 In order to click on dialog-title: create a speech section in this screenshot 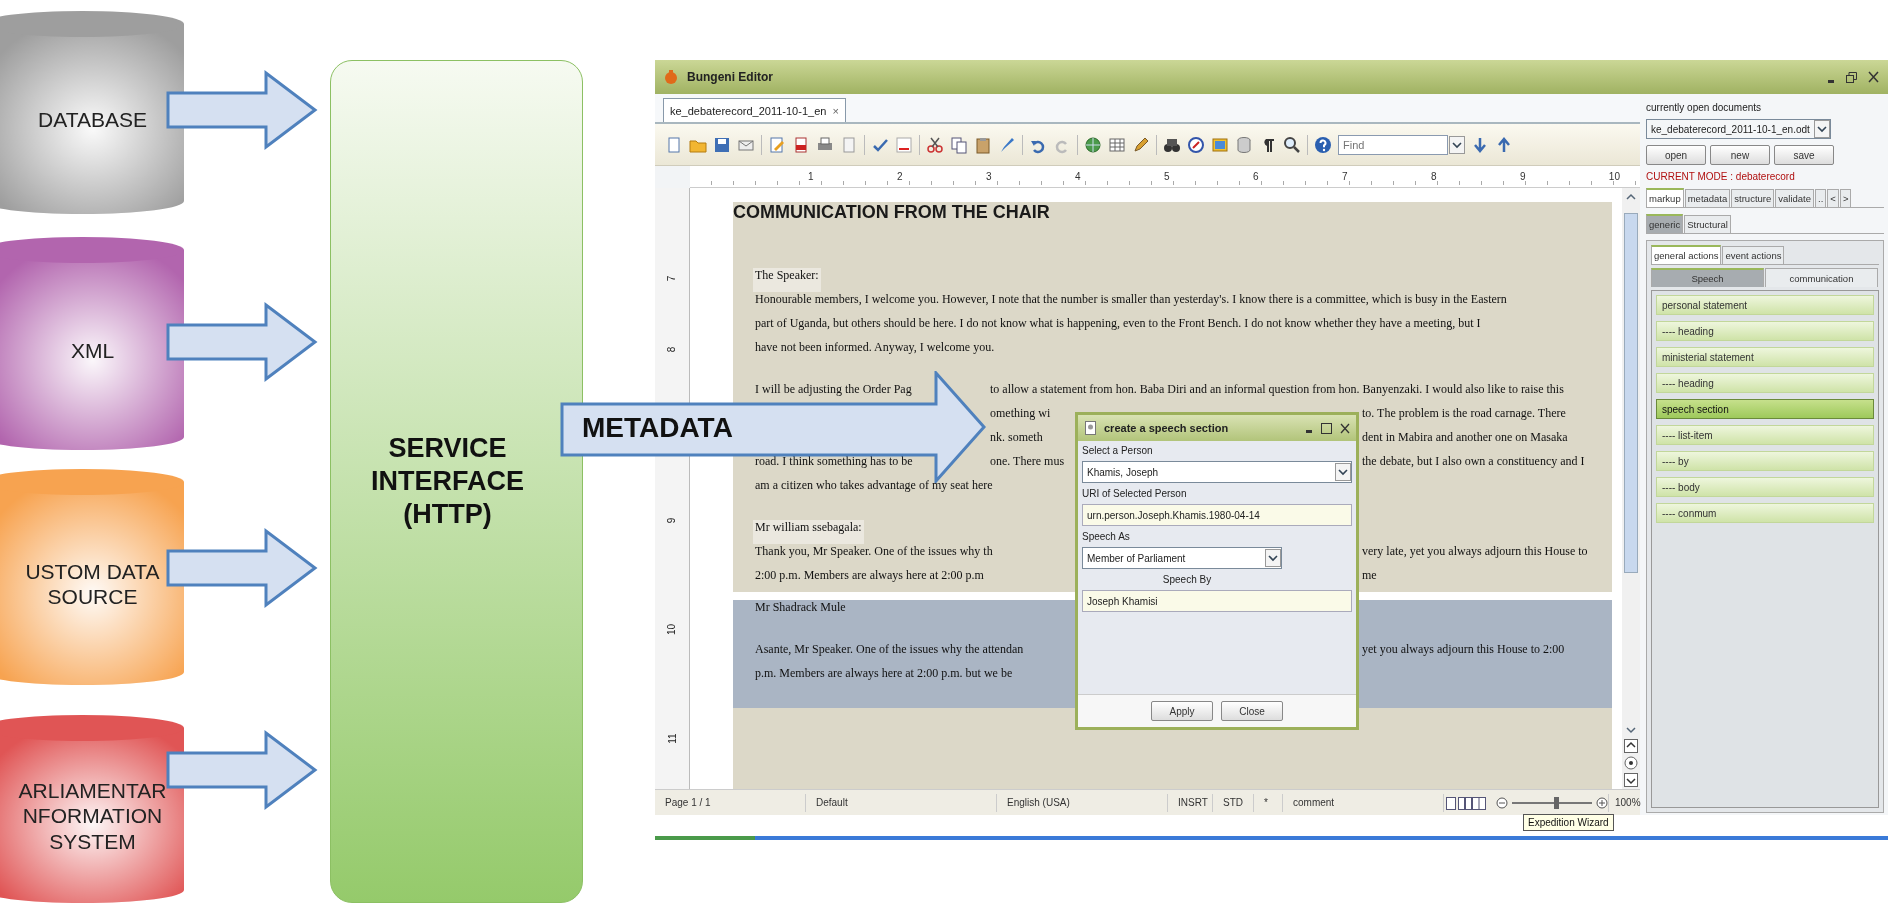, I will do `click(1167, 428)`.